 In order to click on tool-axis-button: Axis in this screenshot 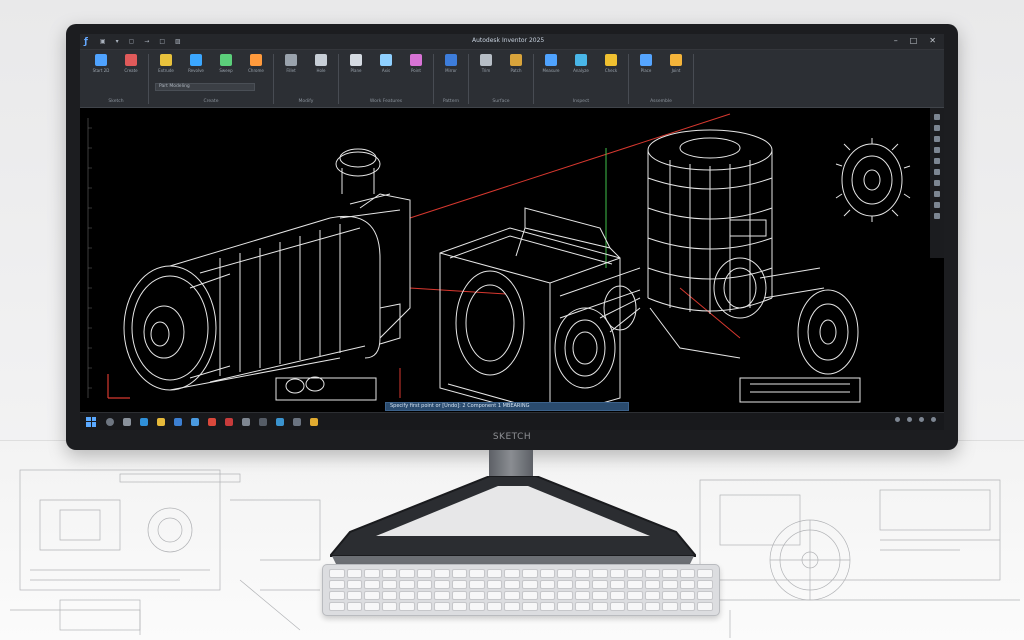, I will do `click(386, 63)`.